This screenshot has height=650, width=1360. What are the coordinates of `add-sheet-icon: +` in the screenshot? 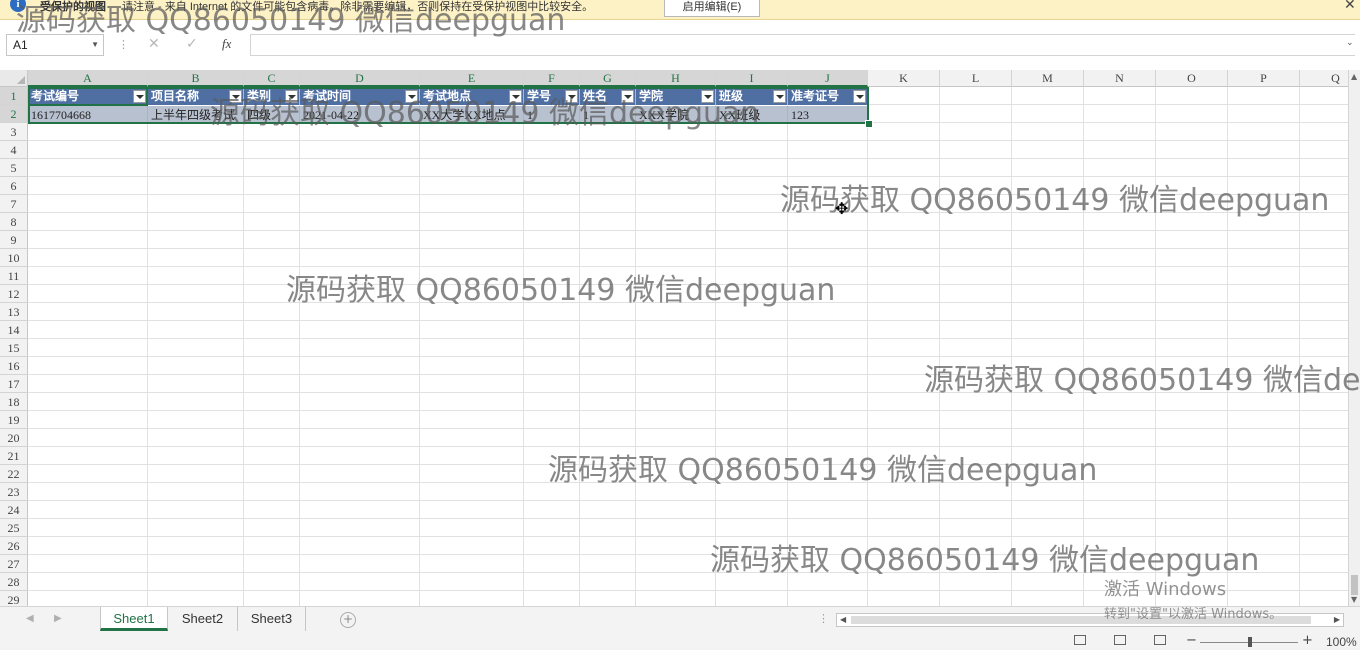 It's located at (348, 620).